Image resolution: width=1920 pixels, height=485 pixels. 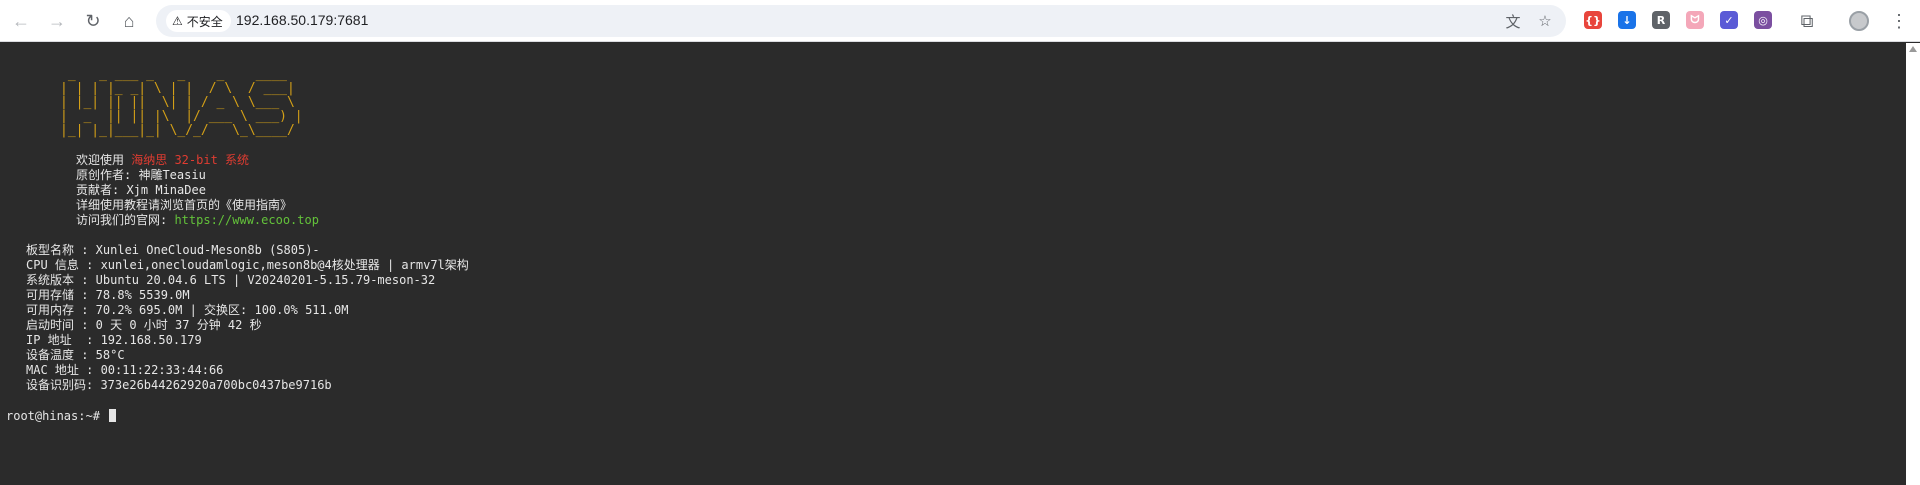 I want to click on profile-button, so click(x=1859, y=21).